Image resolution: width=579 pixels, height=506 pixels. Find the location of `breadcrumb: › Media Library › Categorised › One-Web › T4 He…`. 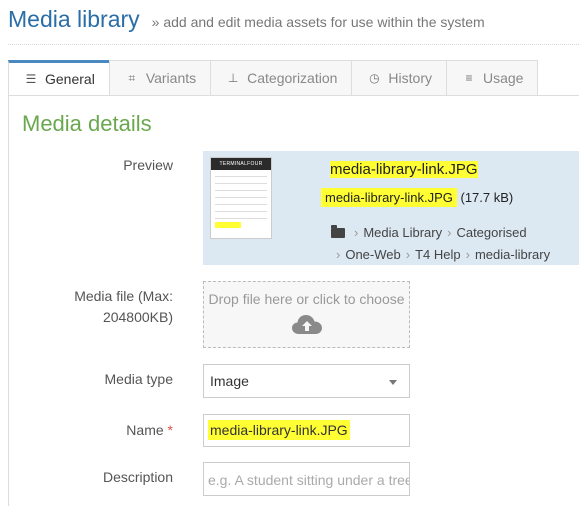

breadcrumb: › Media Library › Categorised › One-Web › T4 He… is located at coordinates (455, 244).